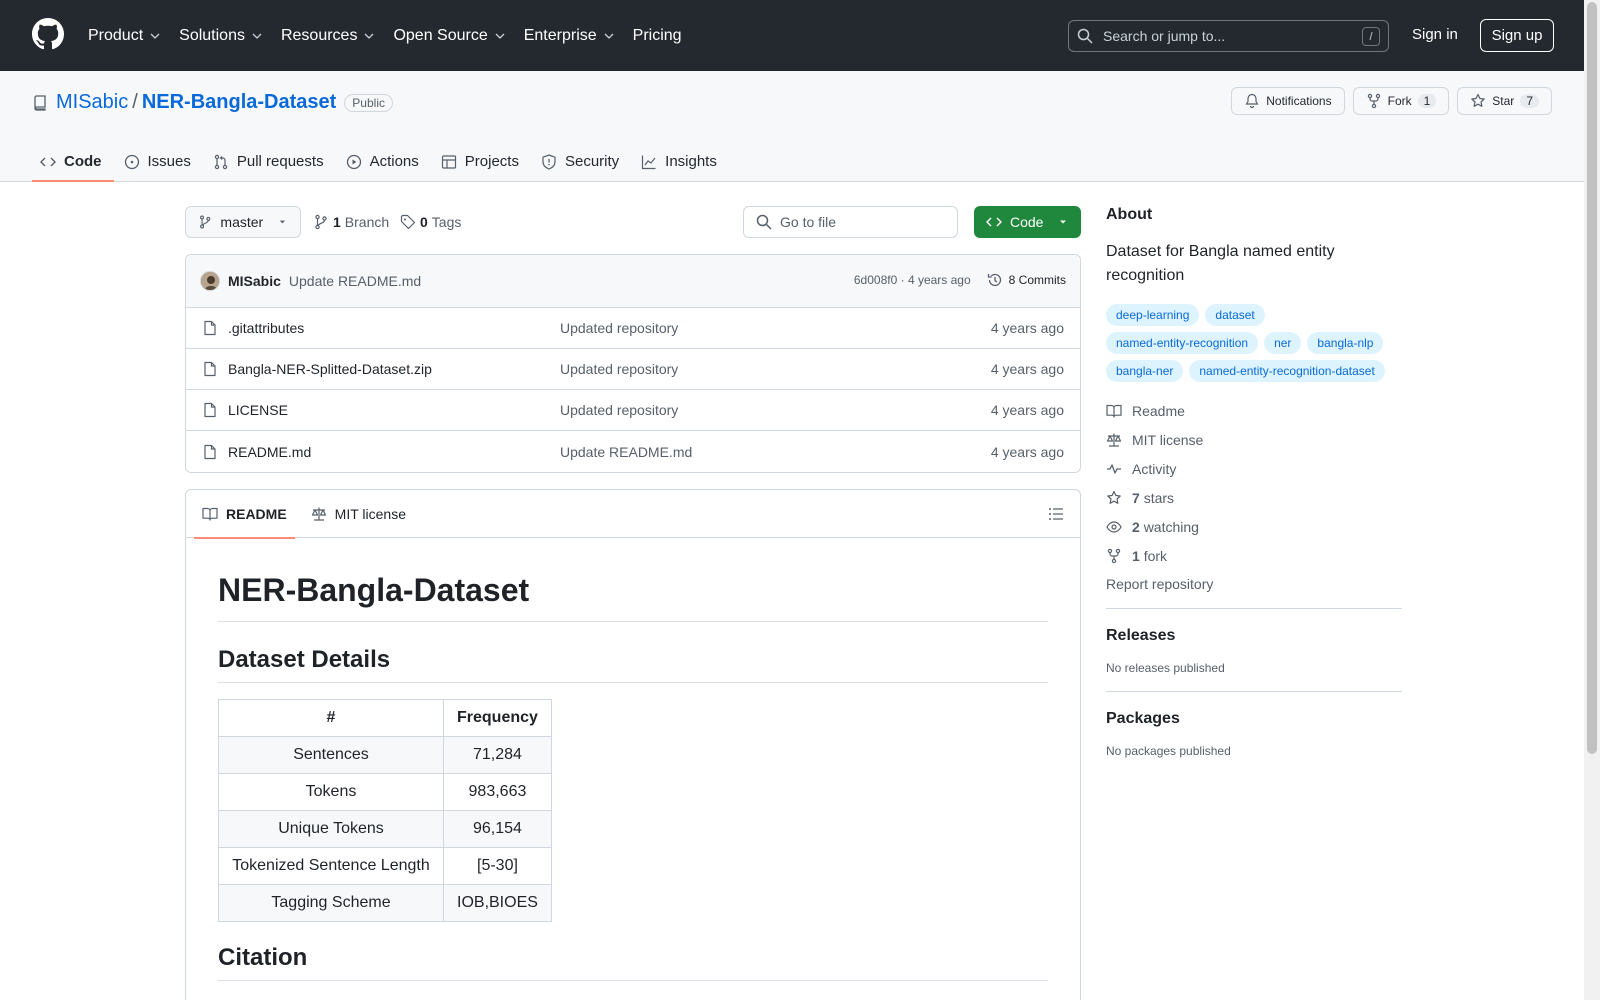 This screenshot has width=1600, height=1000. What do you see at coordinates (1153, 315) in the screenshot?
I see `topic-tag: deep-learning` at bounding box center [1153, 315].